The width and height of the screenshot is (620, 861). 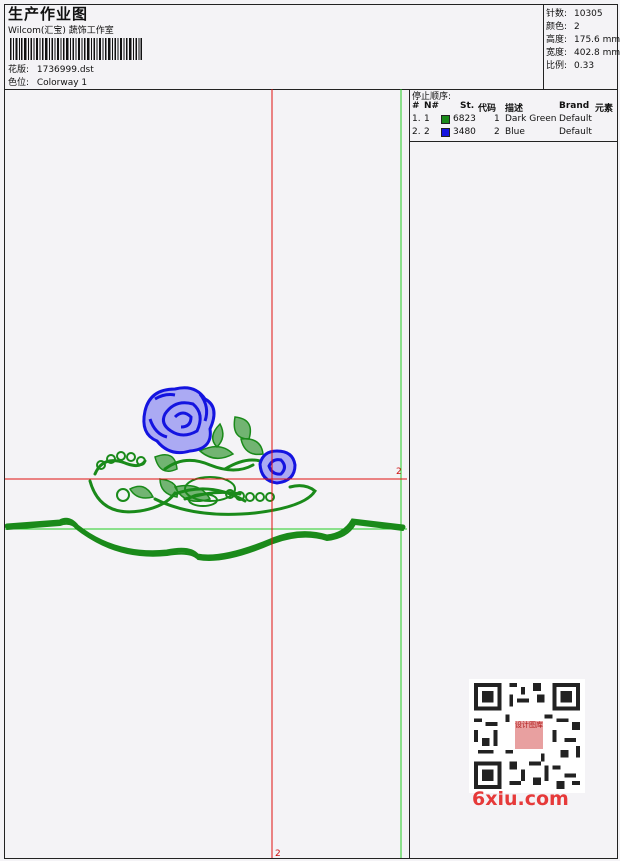 What do you see at coordinates (399, 472) in the screenshot?
I see `horizontal-axis-mark: 2` at bounding box center [399, 472].